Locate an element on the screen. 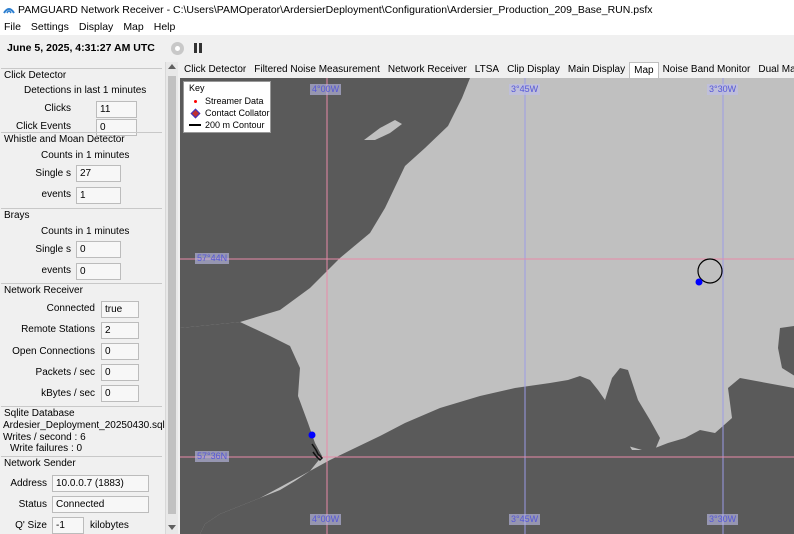 Image resolution: width=794 pixels, height=534 pixels. status-label: Status is located at coordinates (32, 504).